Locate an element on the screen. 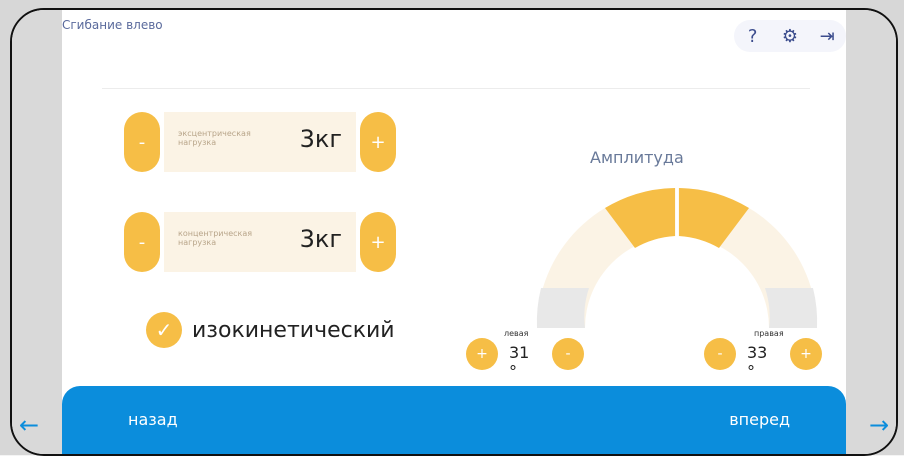  right-angle-value: 33 ° is located at coordinates (757, 362).